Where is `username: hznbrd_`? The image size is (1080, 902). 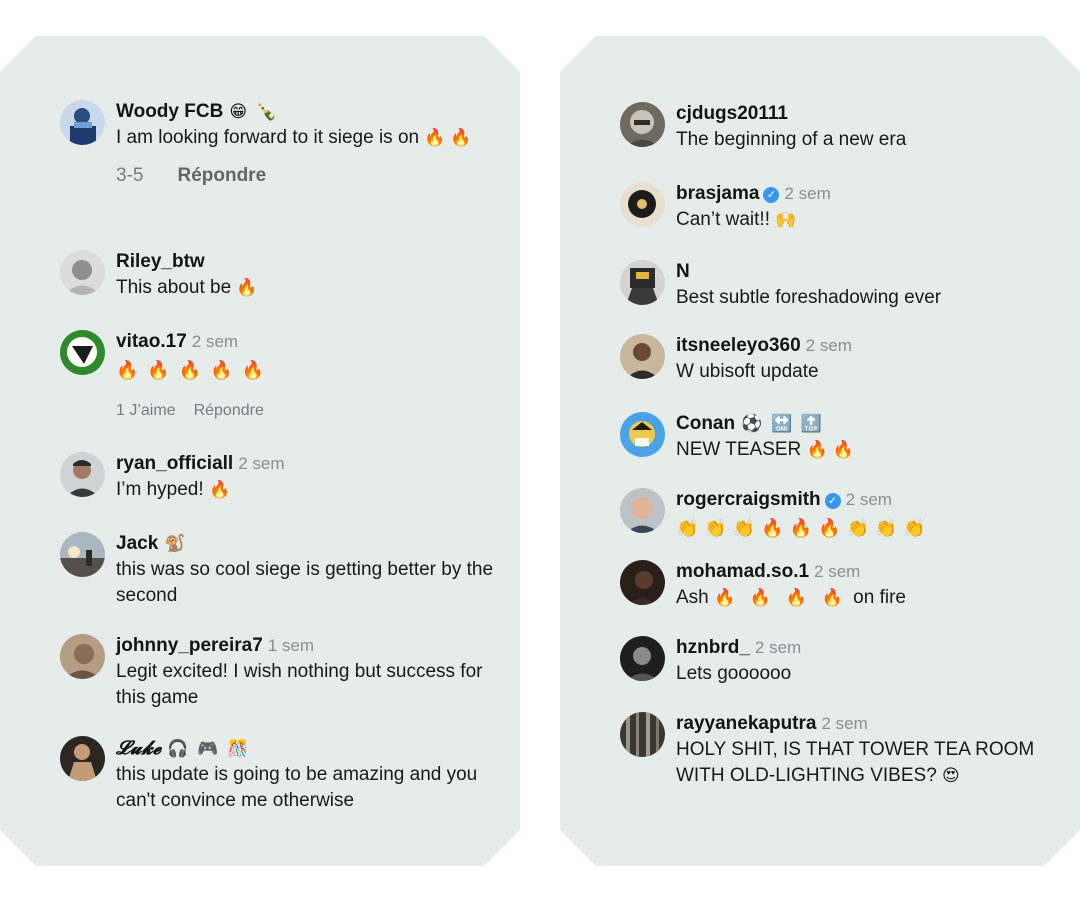 username: hznbrd_ is located at coordinates (713, 647).